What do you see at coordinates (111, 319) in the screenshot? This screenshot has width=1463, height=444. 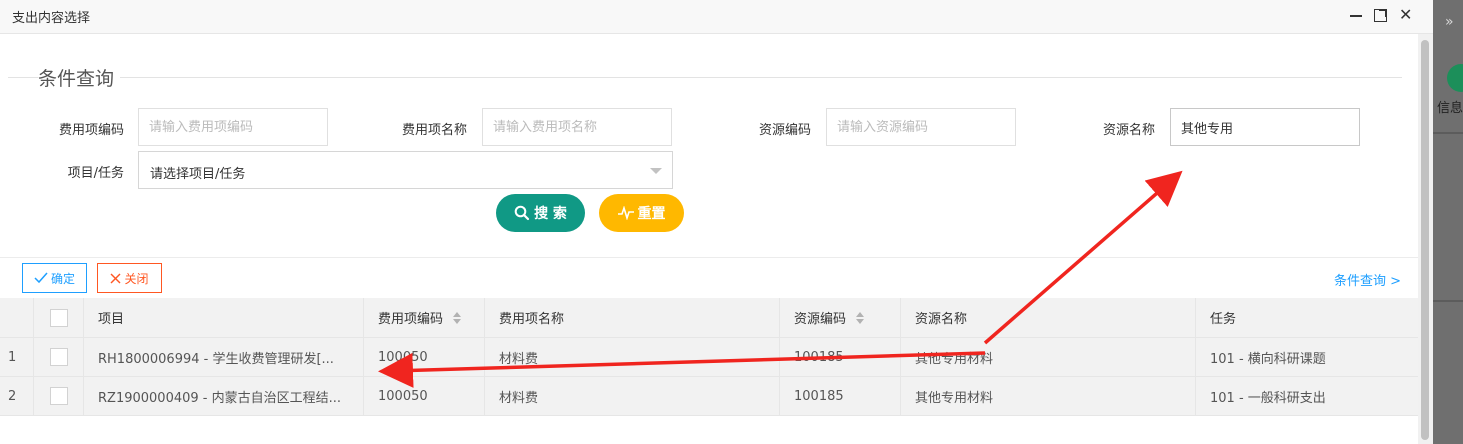 I see `column-header-label: 项目` at bounding box center [111, 319].